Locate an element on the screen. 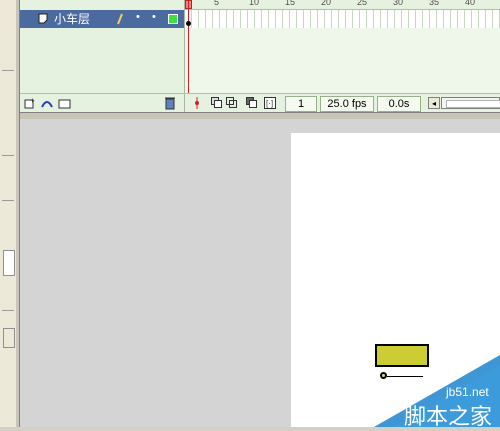 This screenshot has height=431, width=500. pencil-icon is located at coordinates (120, 19).